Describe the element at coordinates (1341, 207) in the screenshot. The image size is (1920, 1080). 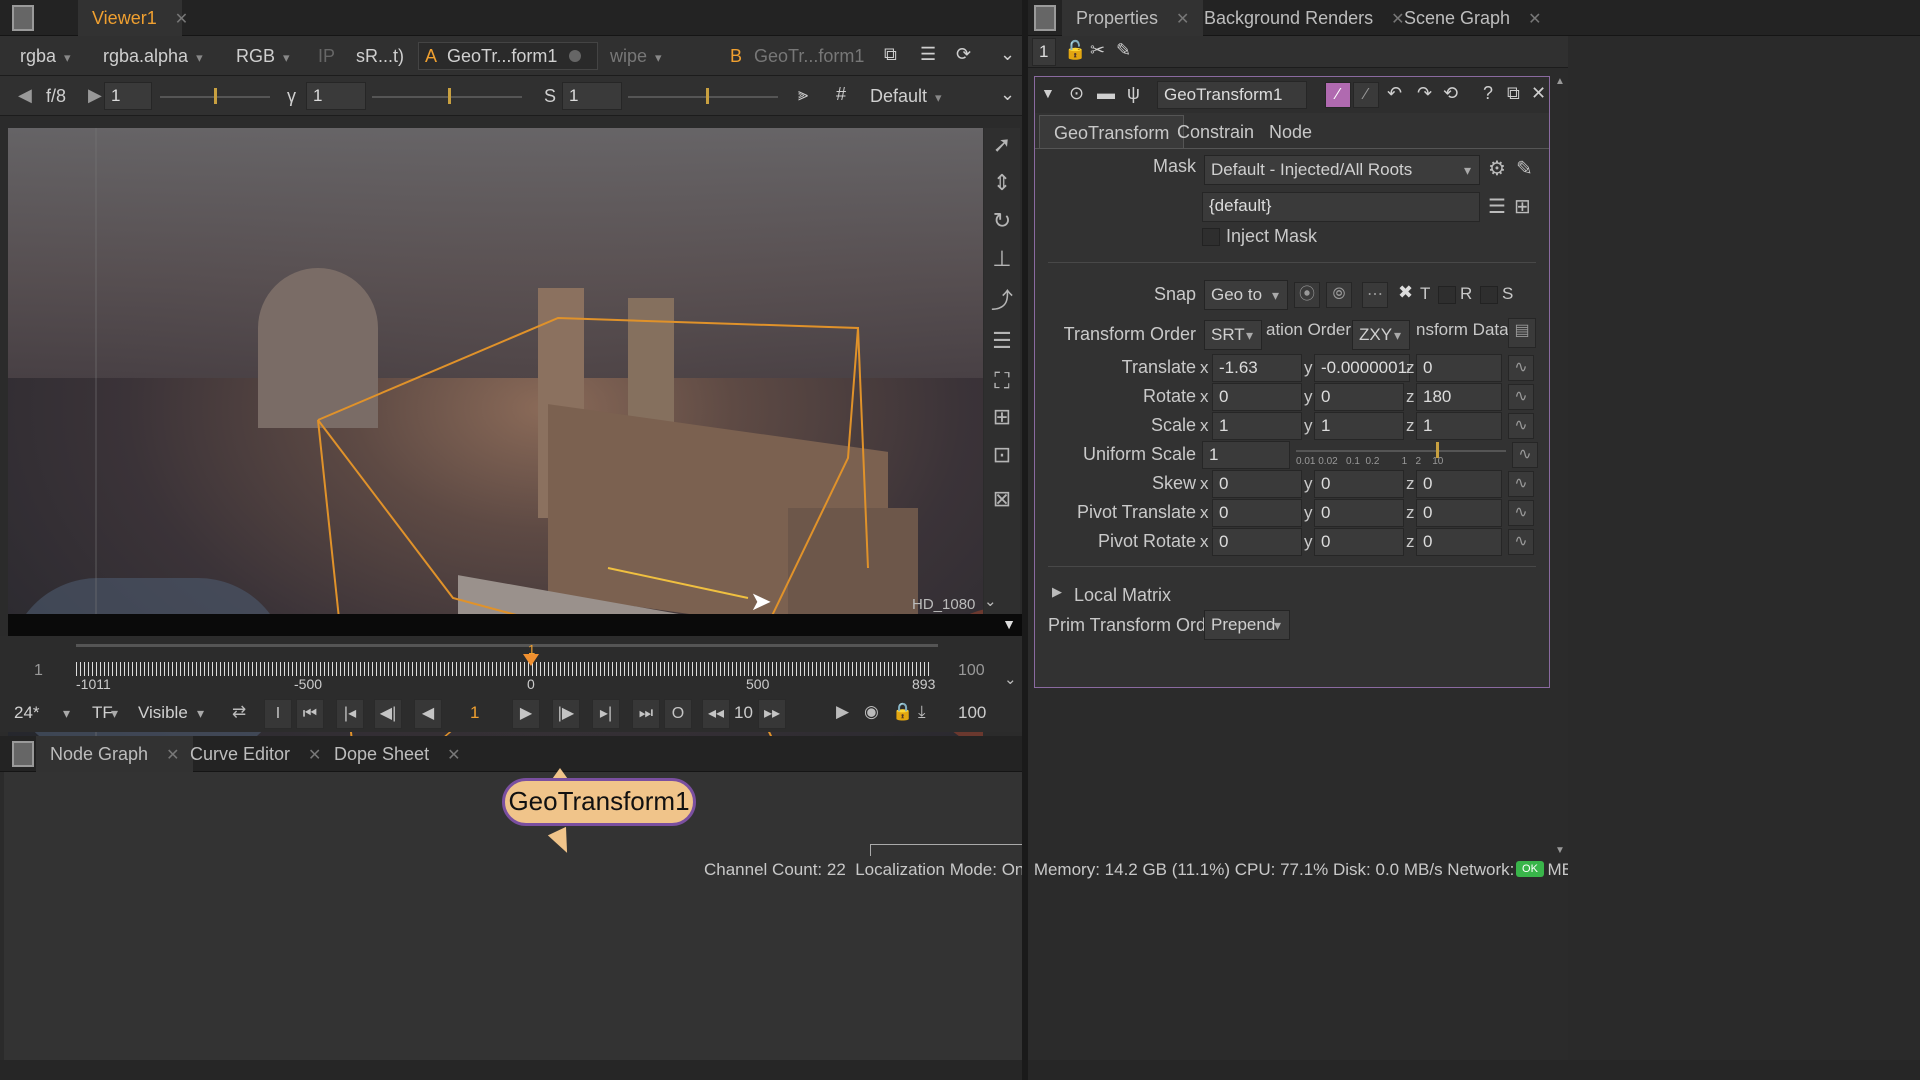
I see `mask-expression-field: {default}` at that location.